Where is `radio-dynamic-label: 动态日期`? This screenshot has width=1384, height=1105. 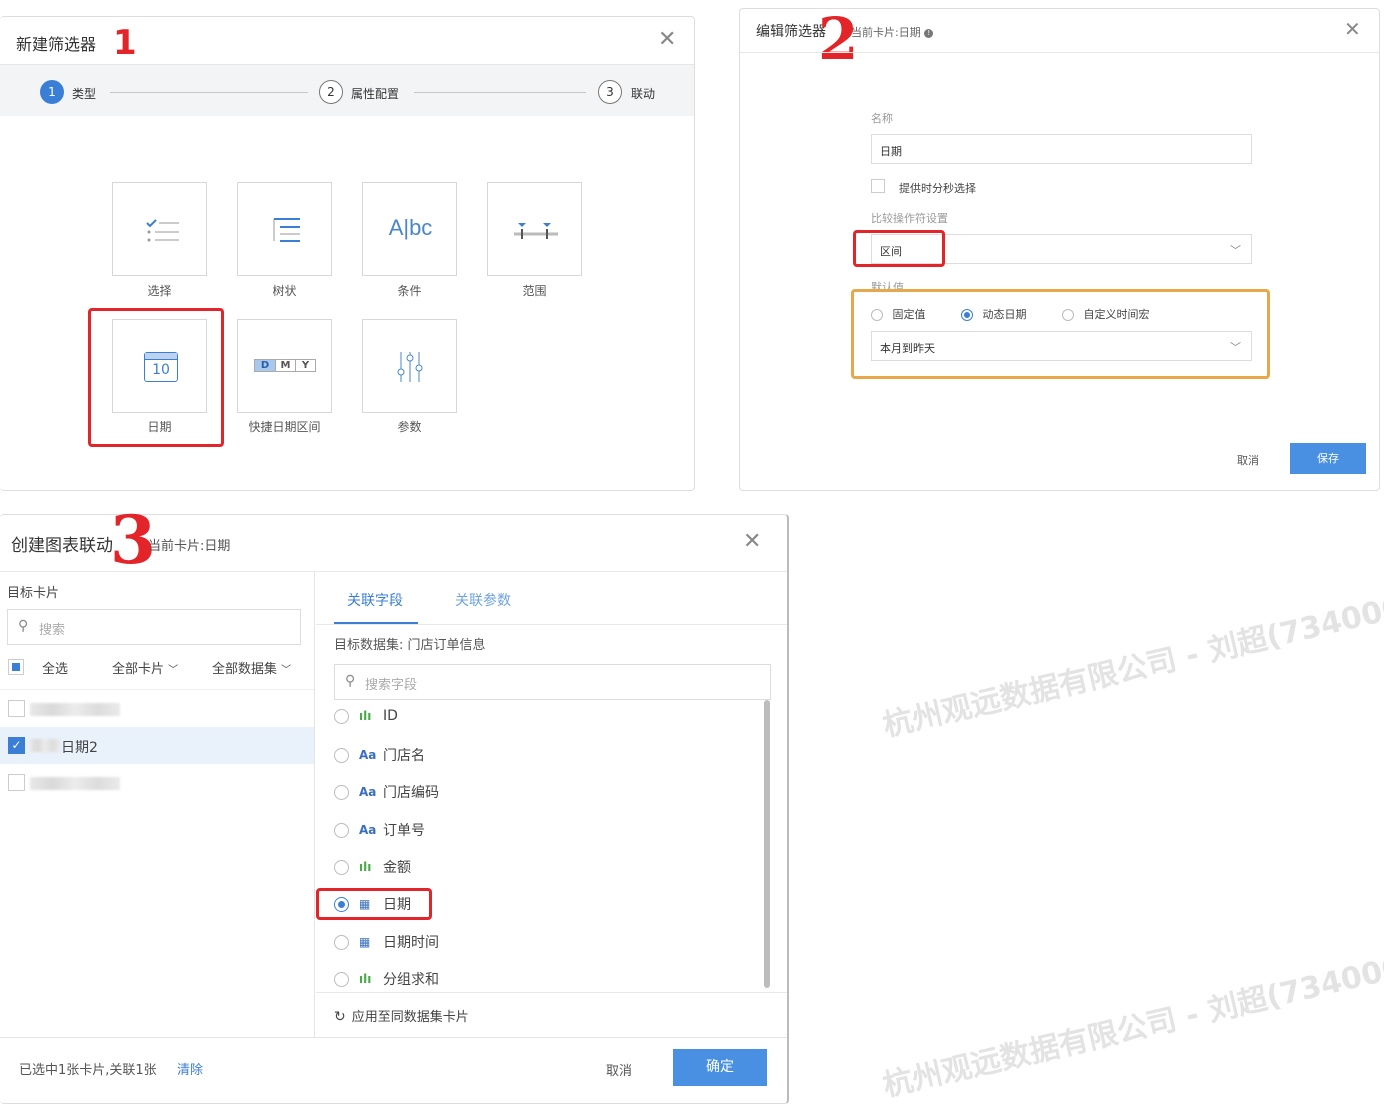 radio-dynamic-label: 动态日期 is located at coordinates (1004, 314).